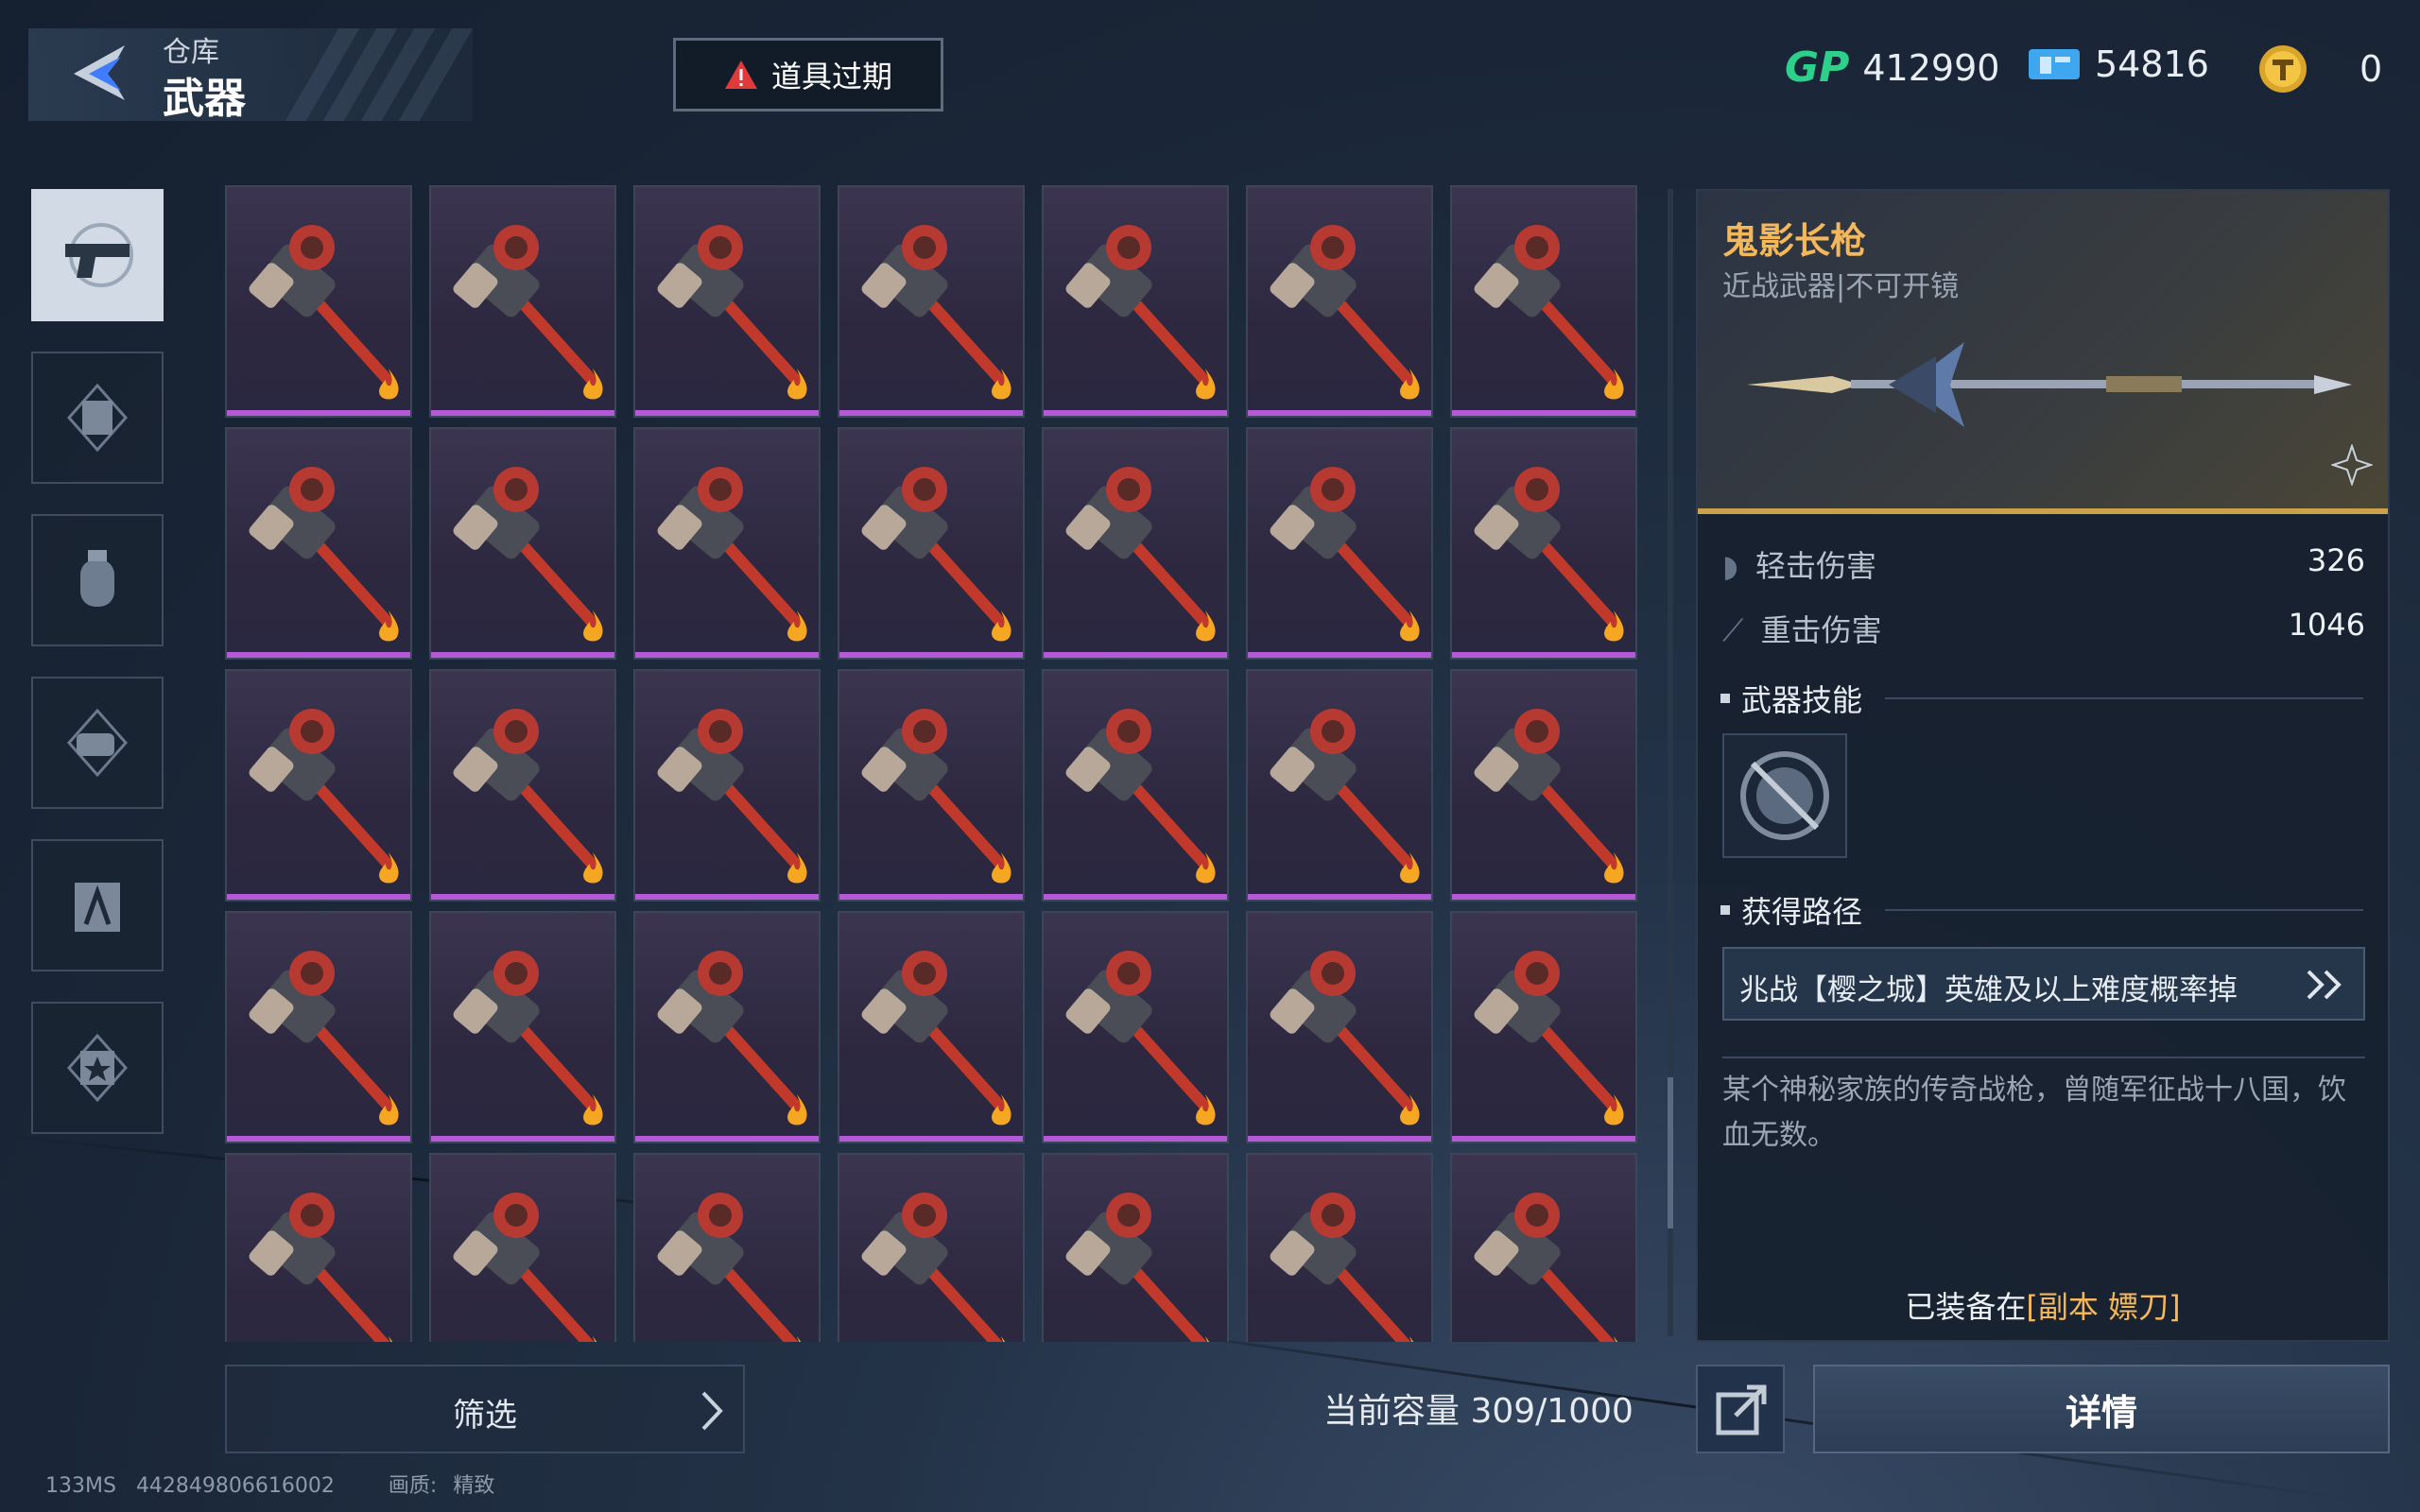 The width and height of the screenshot is (2420, 1512). Describe the element at coordinates (204, 99) in the screenshot. I see `page-title: 武器` at that location.